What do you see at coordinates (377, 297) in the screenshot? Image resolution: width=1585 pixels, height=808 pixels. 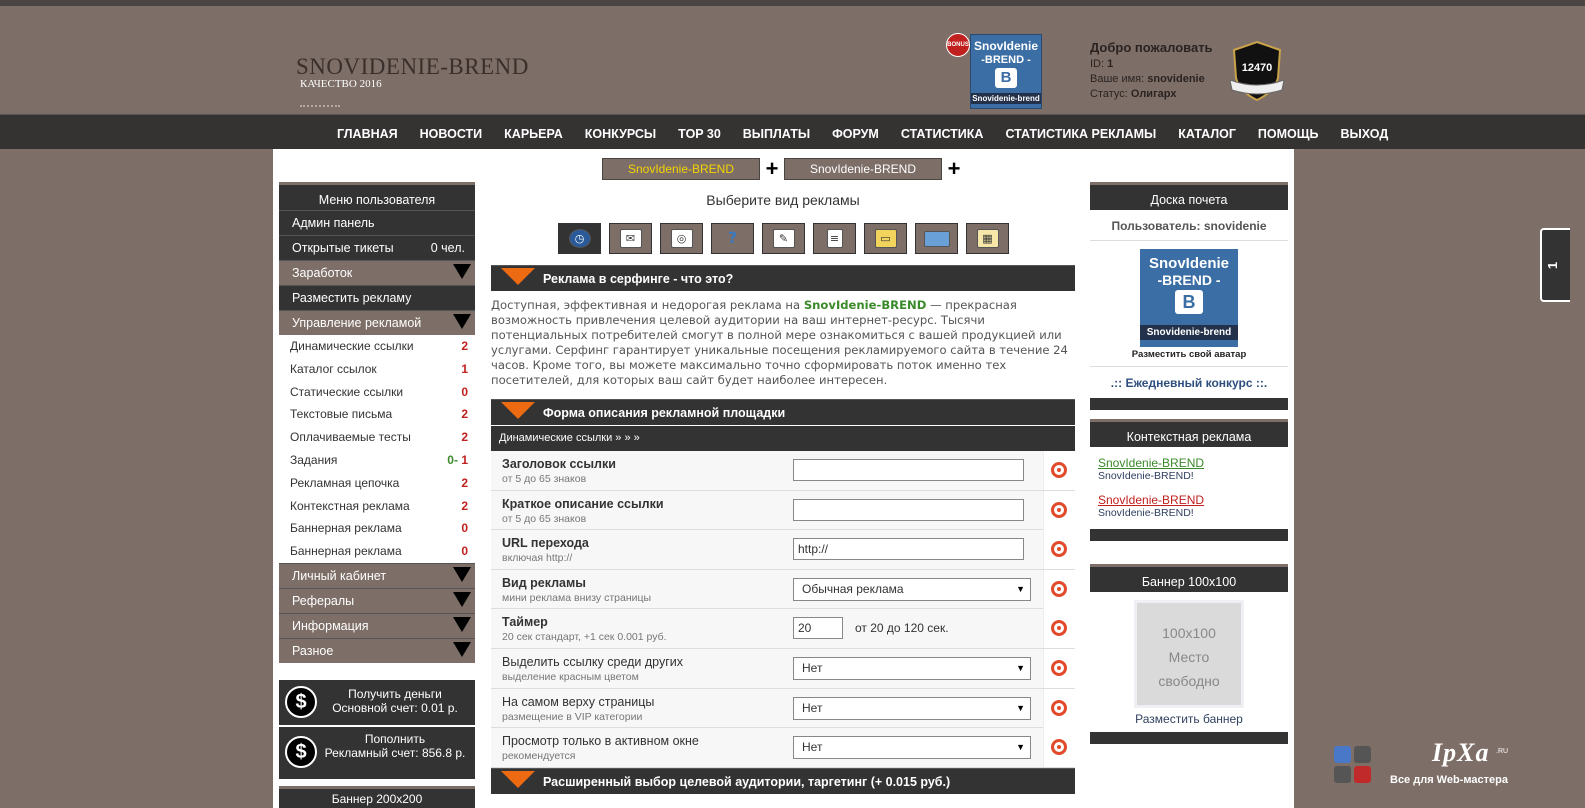 I see `menu-place-ad: Разместить рекламу` at bounding box center [377, 297].